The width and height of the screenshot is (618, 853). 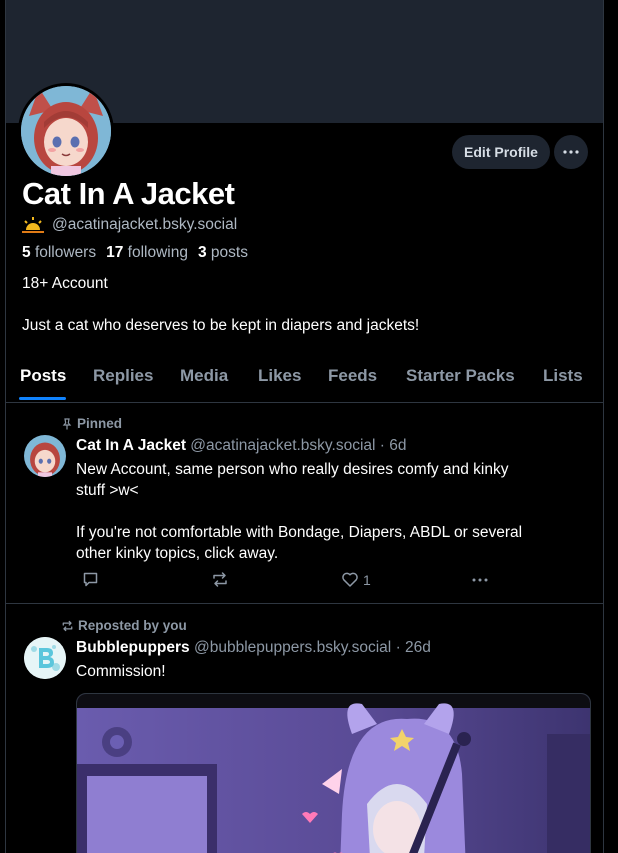 What do you see at coordinates (460, 376) in the screenshot?
I see `tab-starter-packs: Starter Packs` at bounding box center [460, 376].